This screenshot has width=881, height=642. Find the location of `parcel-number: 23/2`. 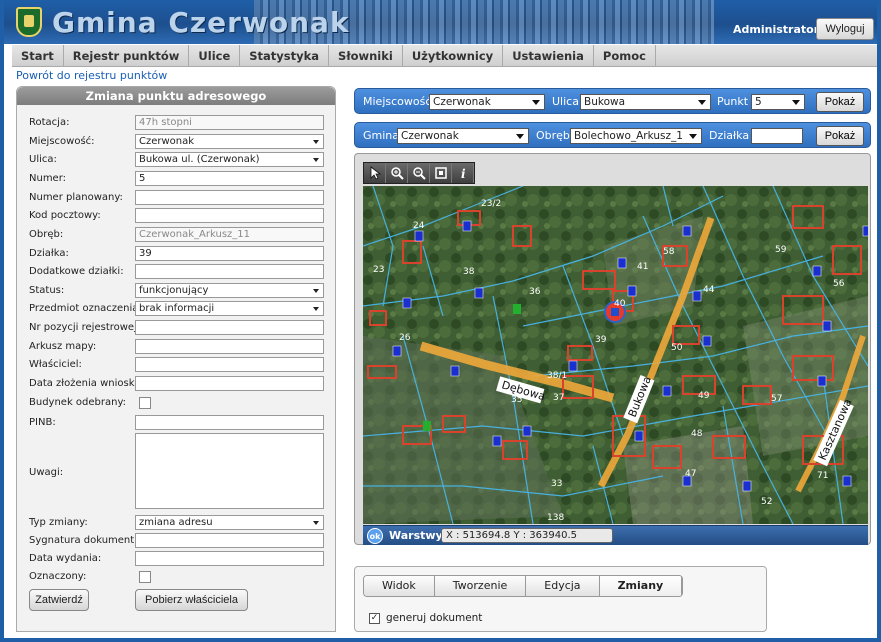

parcel-number: 23/2 is located at coordinates (491, 204).